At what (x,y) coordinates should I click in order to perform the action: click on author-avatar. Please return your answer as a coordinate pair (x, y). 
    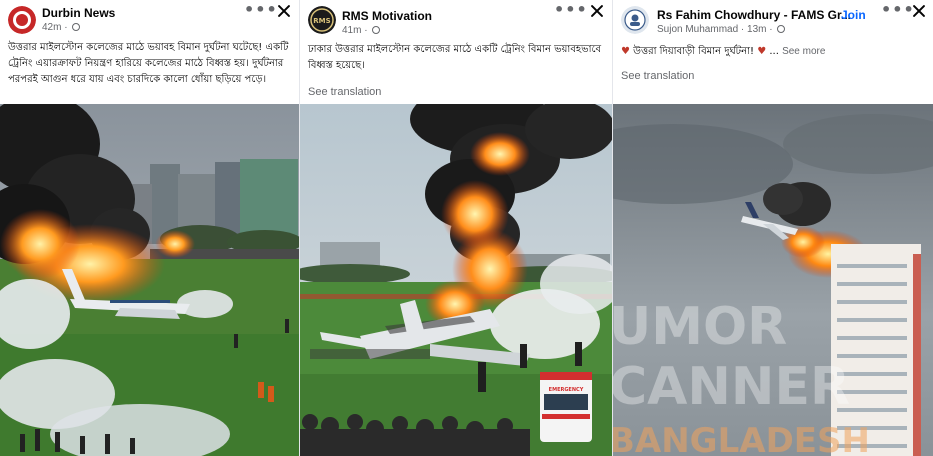
    Looking at the image, I should click on (22, 20).